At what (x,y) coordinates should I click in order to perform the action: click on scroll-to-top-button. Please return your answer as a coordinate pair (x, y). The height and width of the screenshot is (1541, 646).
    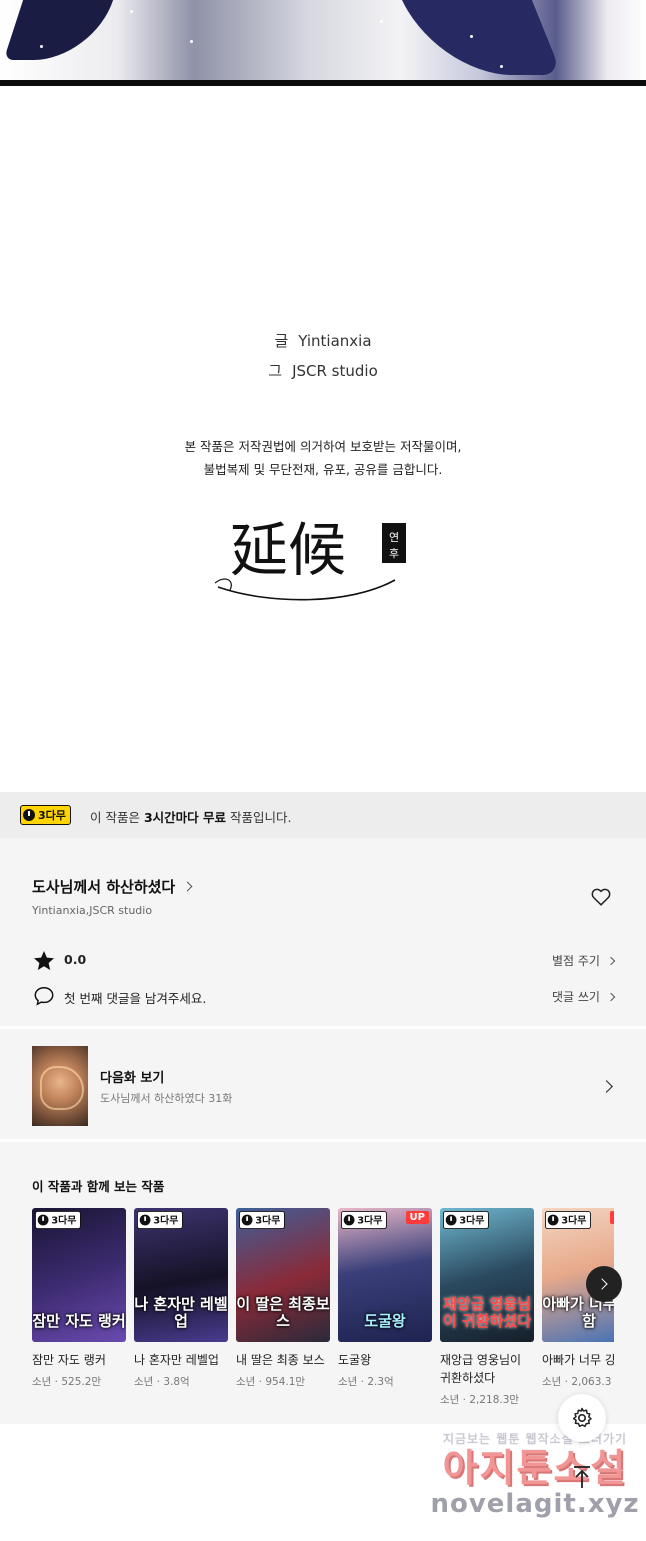
    Looking at the image, I should click on (582, 1477).